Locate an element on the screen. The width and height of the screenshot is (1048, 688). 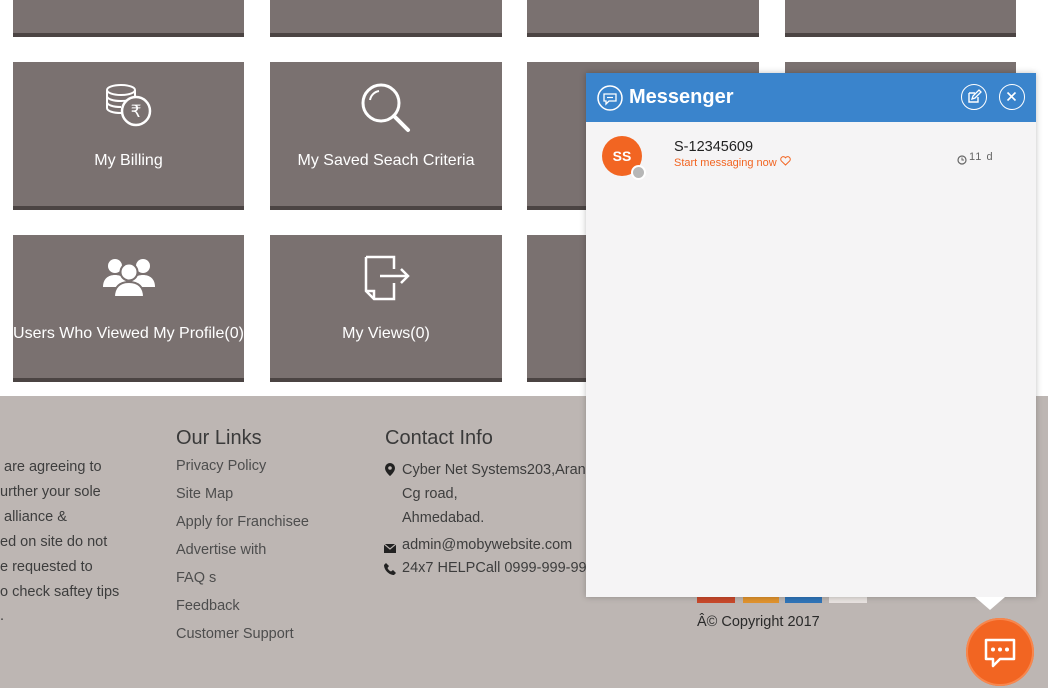
address-line: Cyber Net Systems203,Aran is located at coordinates (494, 470).